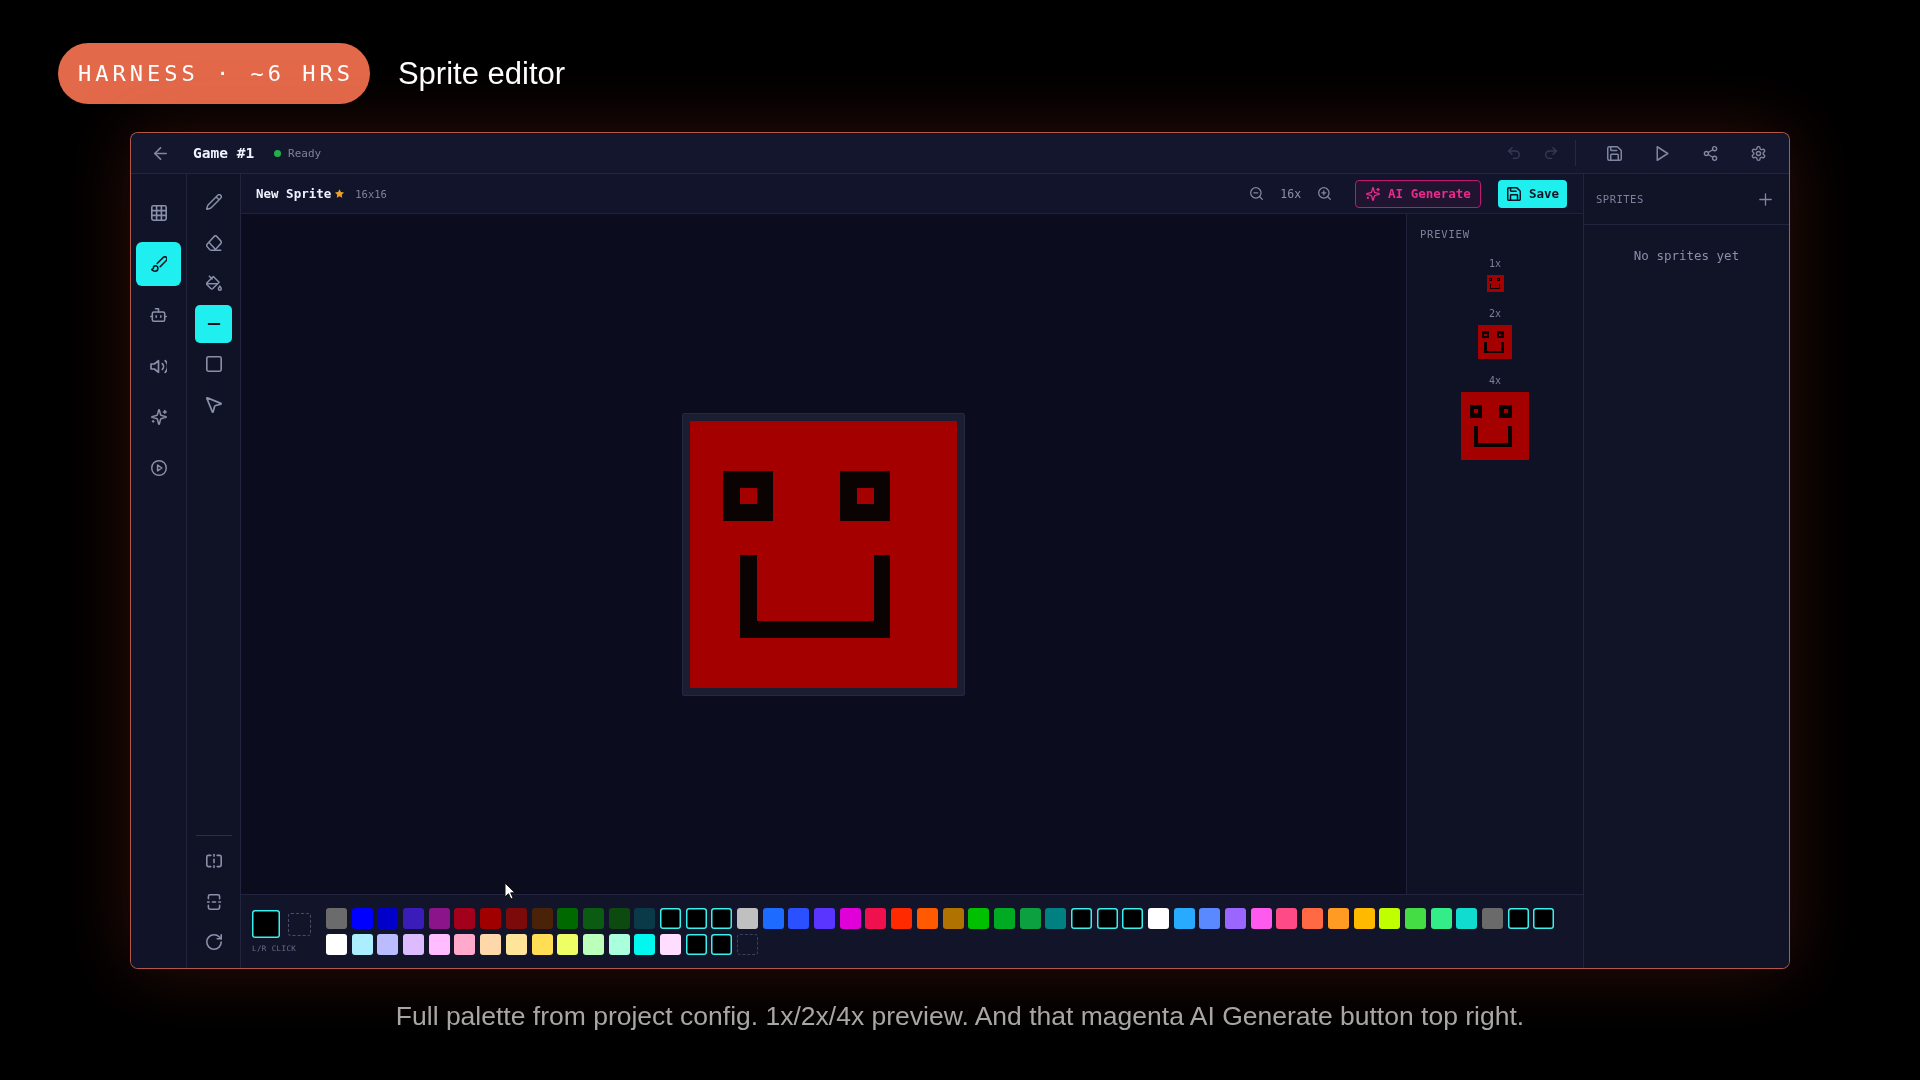  I want to click on sprites-title: SPRITES, so click(1620, 199).